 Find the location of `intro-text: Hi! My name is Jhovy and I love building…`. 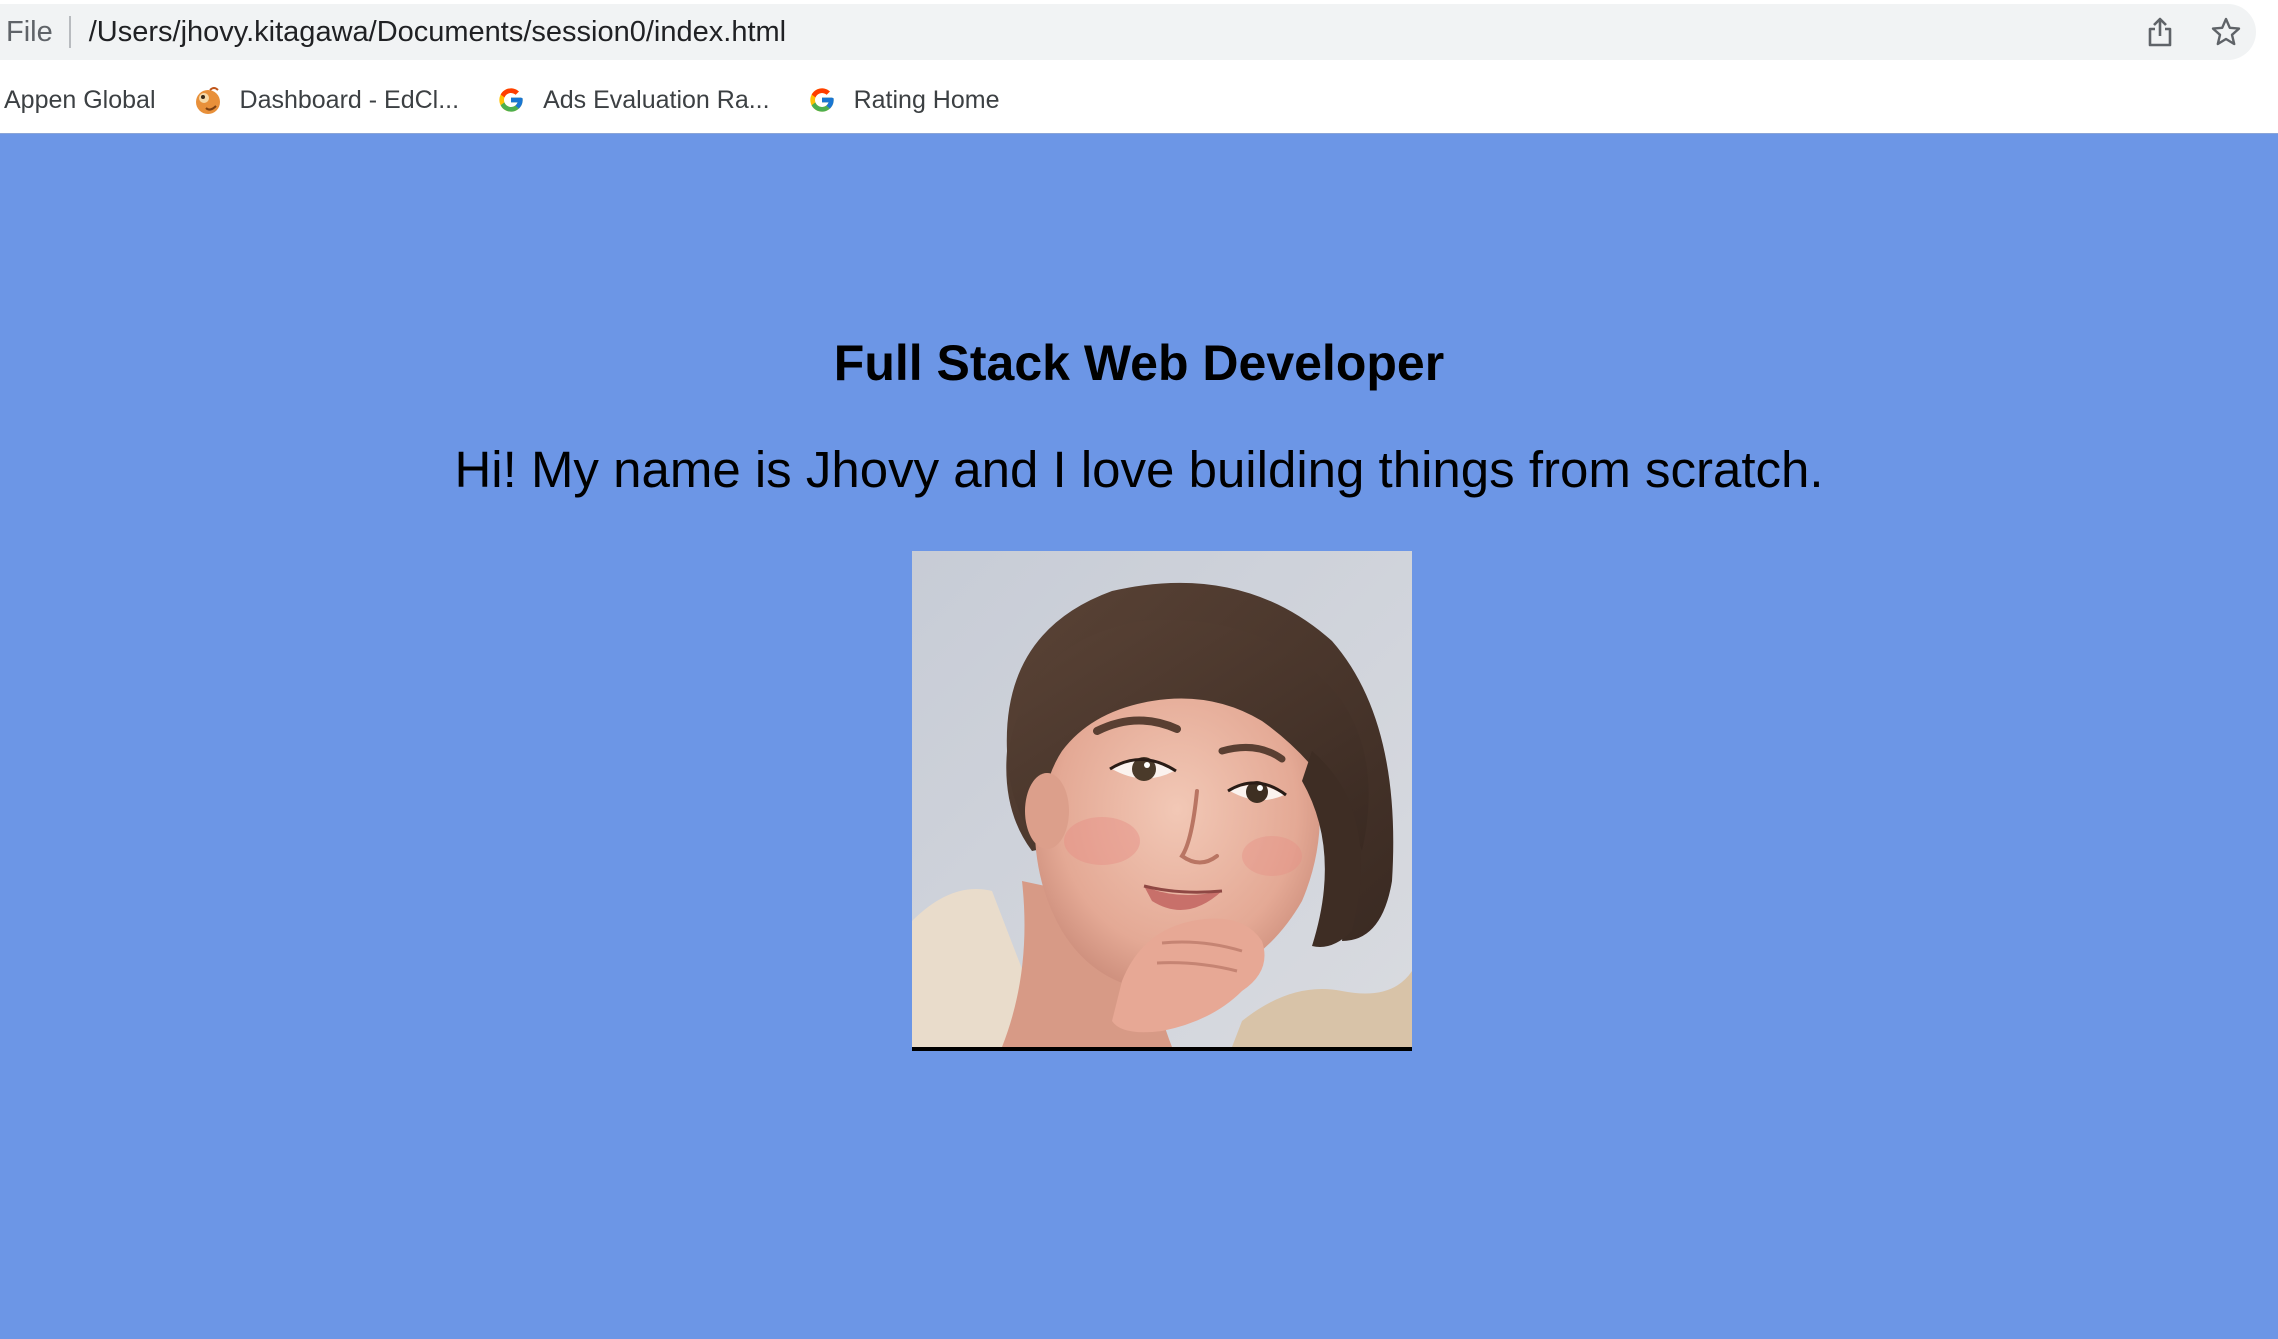

intro-text: Hi! My name is Jhovy and I love building… is located at coordinates (1139, 469).